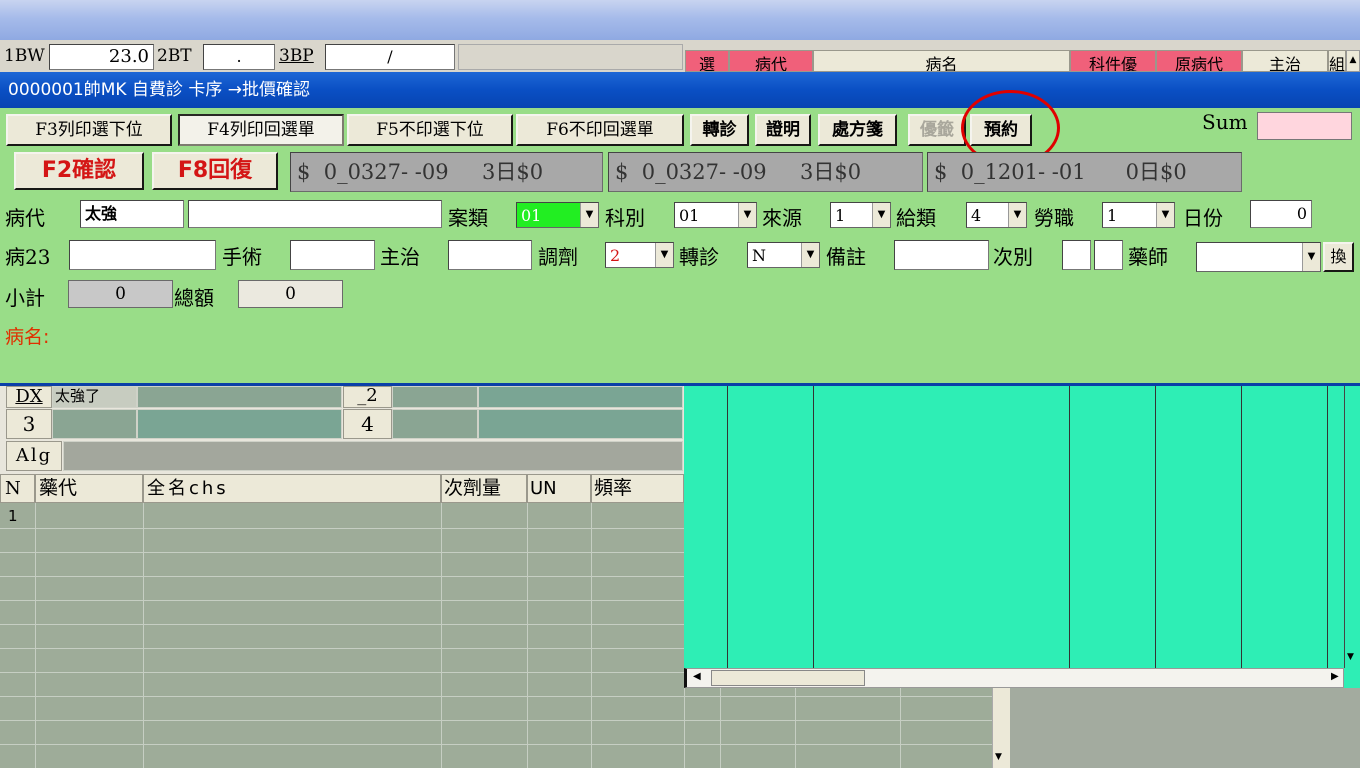 The width and height of the screenshot is (1360, 768). What do you see at coordinates (367, 424) in the screenshot?
I see `row4-label: 4` at bounding box center [367, 424].